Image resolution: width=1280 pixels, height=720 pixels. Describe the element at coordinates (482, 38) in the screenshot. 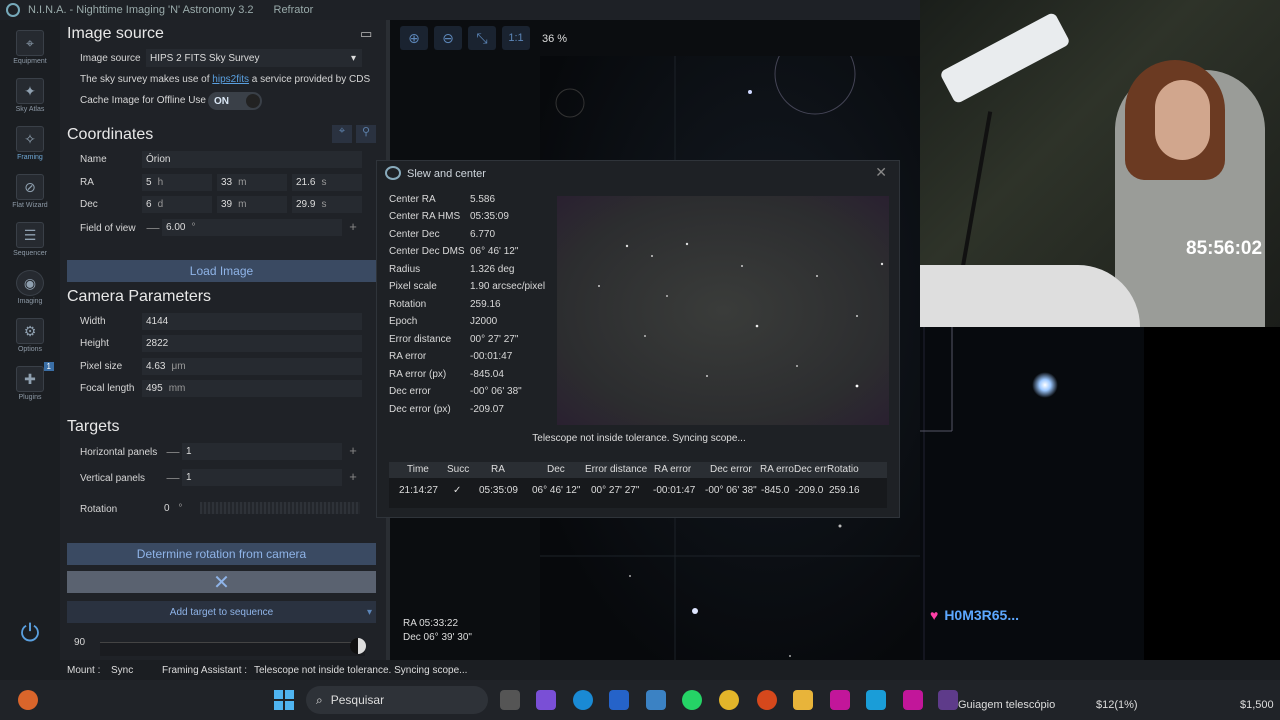

I see `fit-to-screen-icon: ⤡` at that location.